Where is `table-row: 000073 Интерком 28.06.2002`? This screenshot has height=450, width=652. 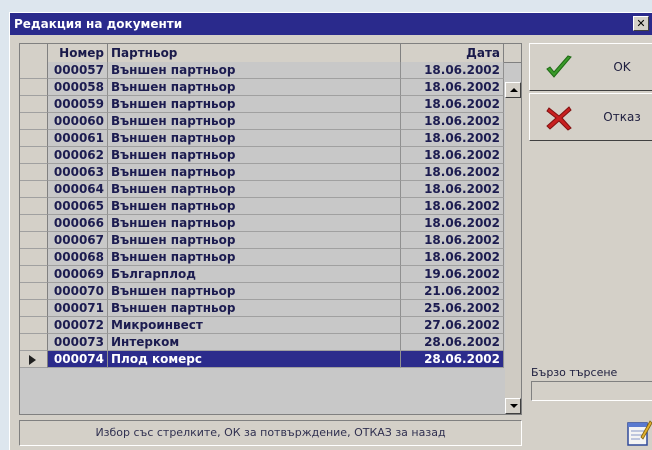
table-row: 000073 Интерком 28.06.2002 is located at coordinates (262, 342).